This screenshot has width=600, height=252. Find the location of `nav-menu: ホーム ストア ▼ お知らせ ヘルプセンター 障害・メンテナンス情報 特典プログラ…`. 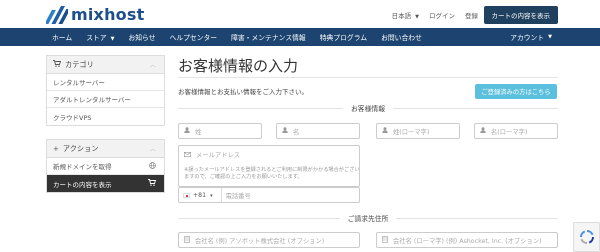

nav-menu: ホーム ストア ▼ お知らせ ヘルプセンター 障害・メンテナンス情報 特典プログラ… is located at coordinates (237, 37).